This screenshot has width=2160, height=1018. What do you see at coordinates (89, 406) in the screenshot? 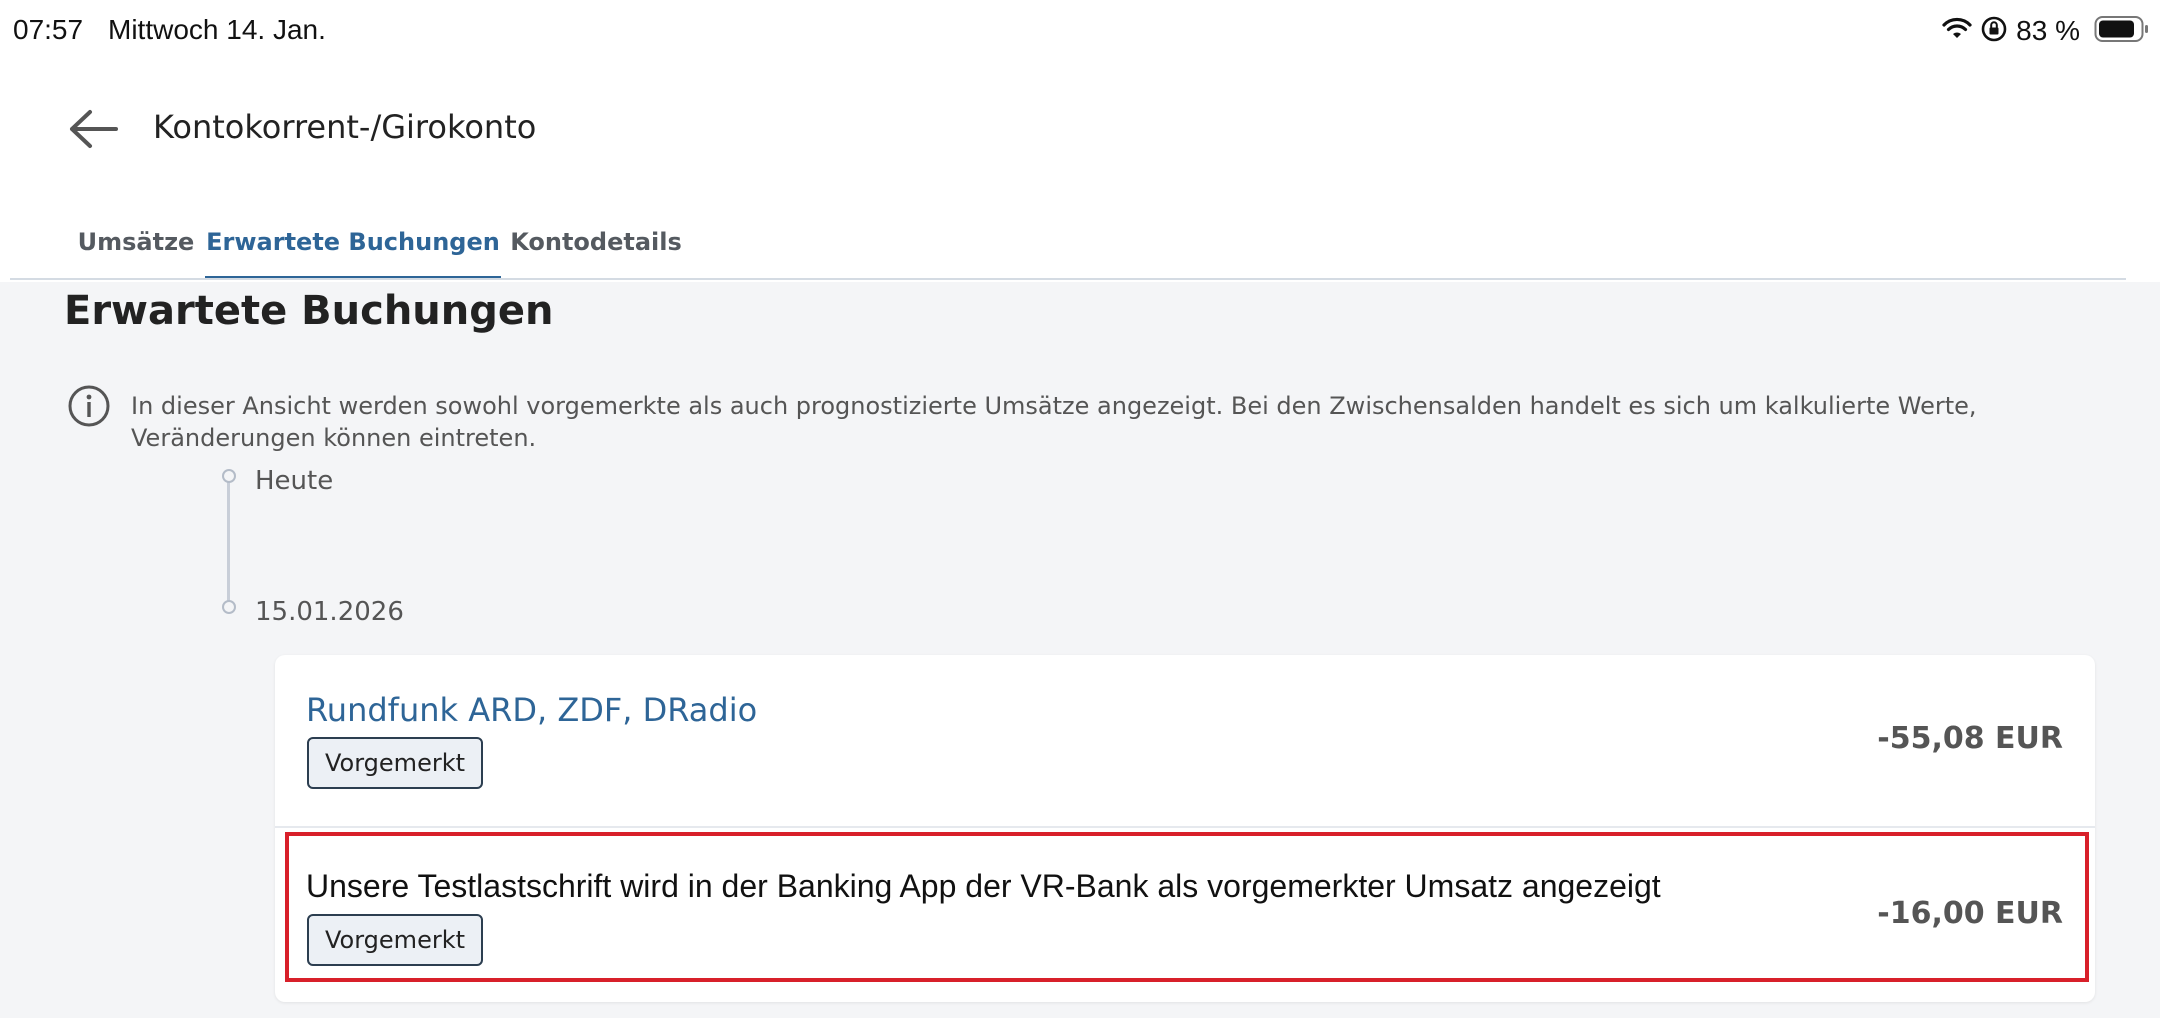
I see `info-icon` at bounding box center [89, 406].